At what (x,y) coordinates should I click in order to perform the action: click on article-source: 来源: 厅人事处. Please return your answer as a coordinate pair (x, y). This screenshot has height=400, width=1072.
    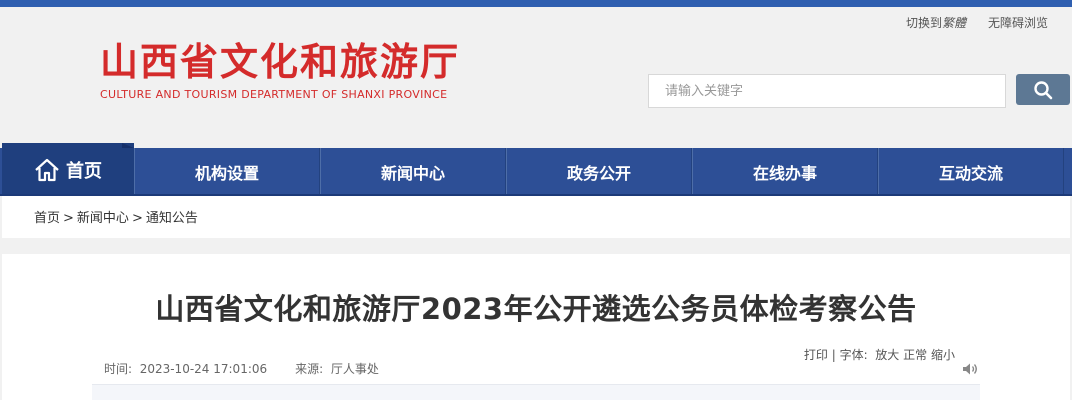
    Looking at the image, I should click on (337, 369).